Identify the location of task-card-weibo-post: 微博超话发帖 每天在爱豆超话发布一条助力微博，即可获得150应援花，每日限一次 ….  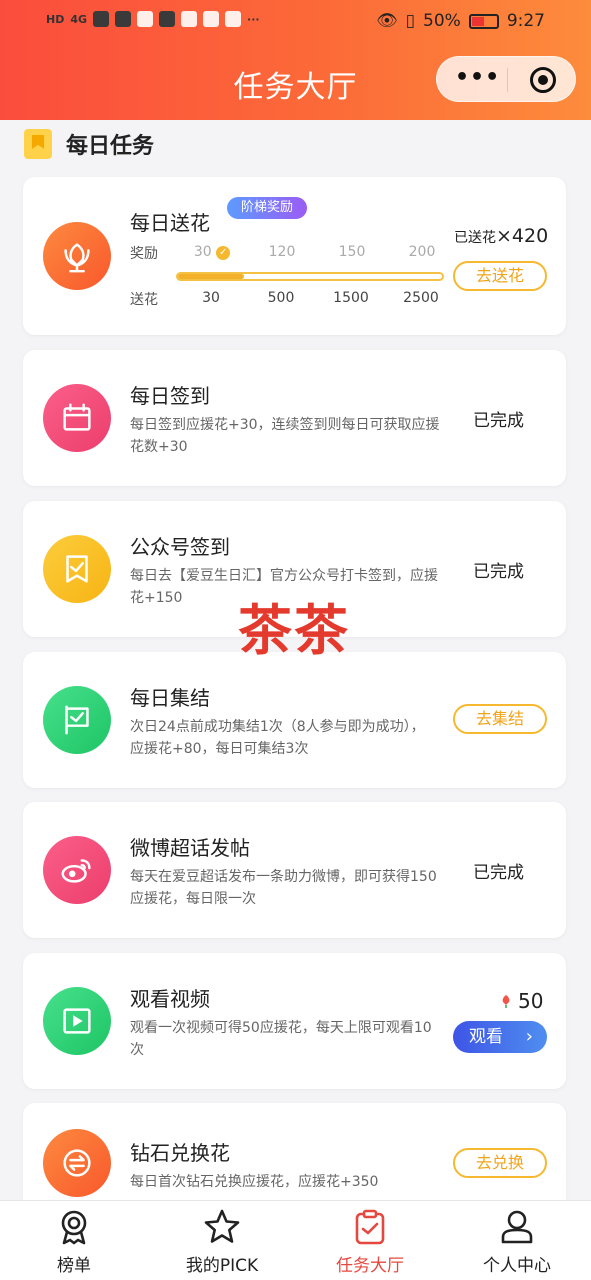
(294, 870).